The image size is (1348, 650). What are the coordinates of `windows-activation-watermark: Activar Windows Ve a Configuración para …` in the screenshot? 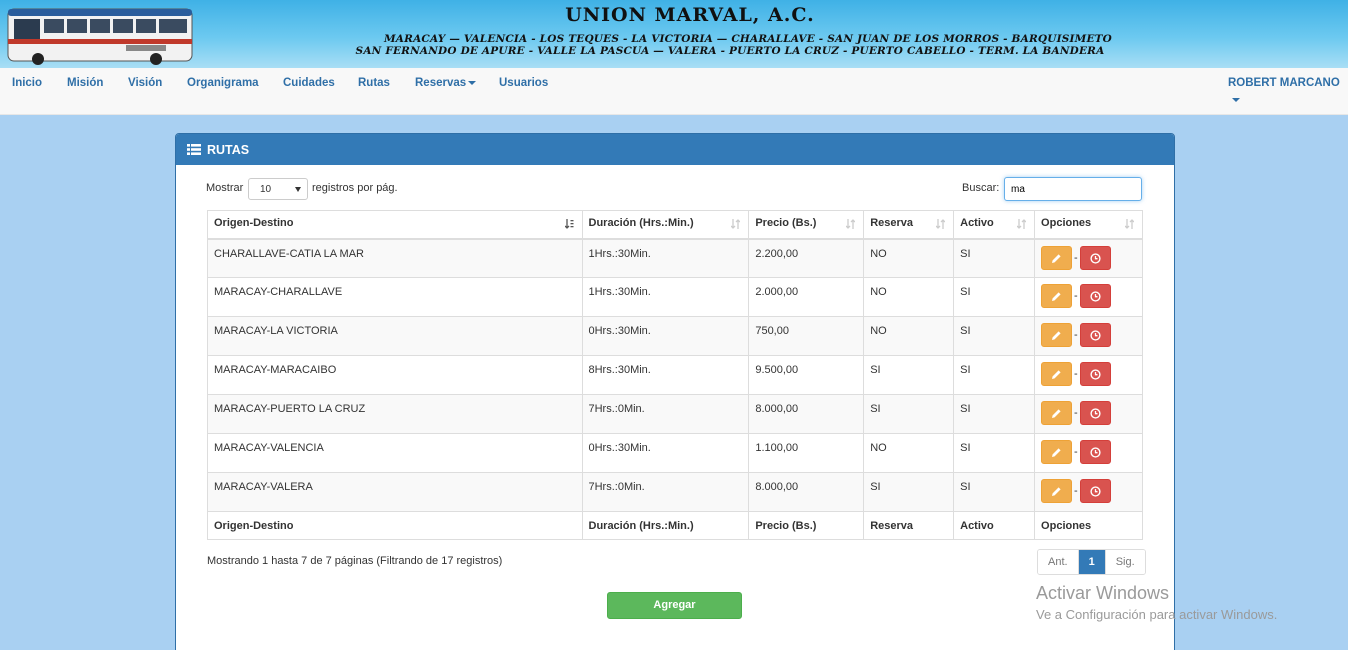 It's located at (1156, 602).